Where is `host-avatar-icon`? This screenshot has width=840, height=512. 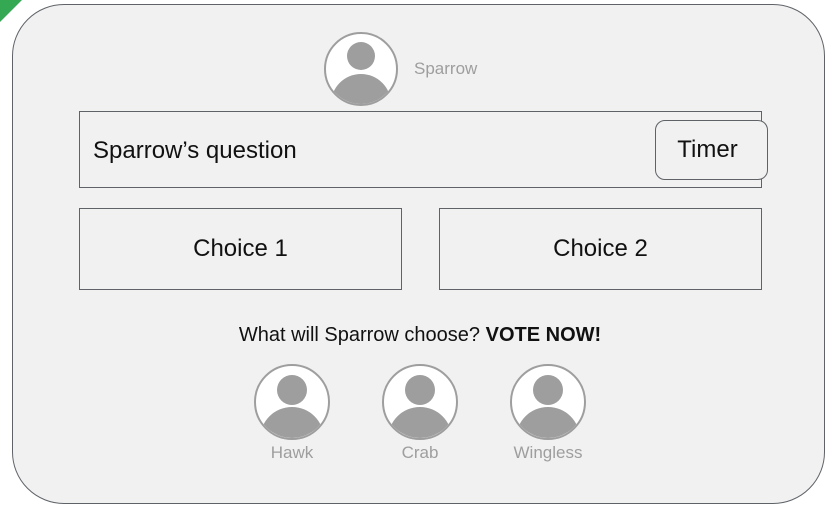 host-avatar-icon is located at coordinates (361, 69).